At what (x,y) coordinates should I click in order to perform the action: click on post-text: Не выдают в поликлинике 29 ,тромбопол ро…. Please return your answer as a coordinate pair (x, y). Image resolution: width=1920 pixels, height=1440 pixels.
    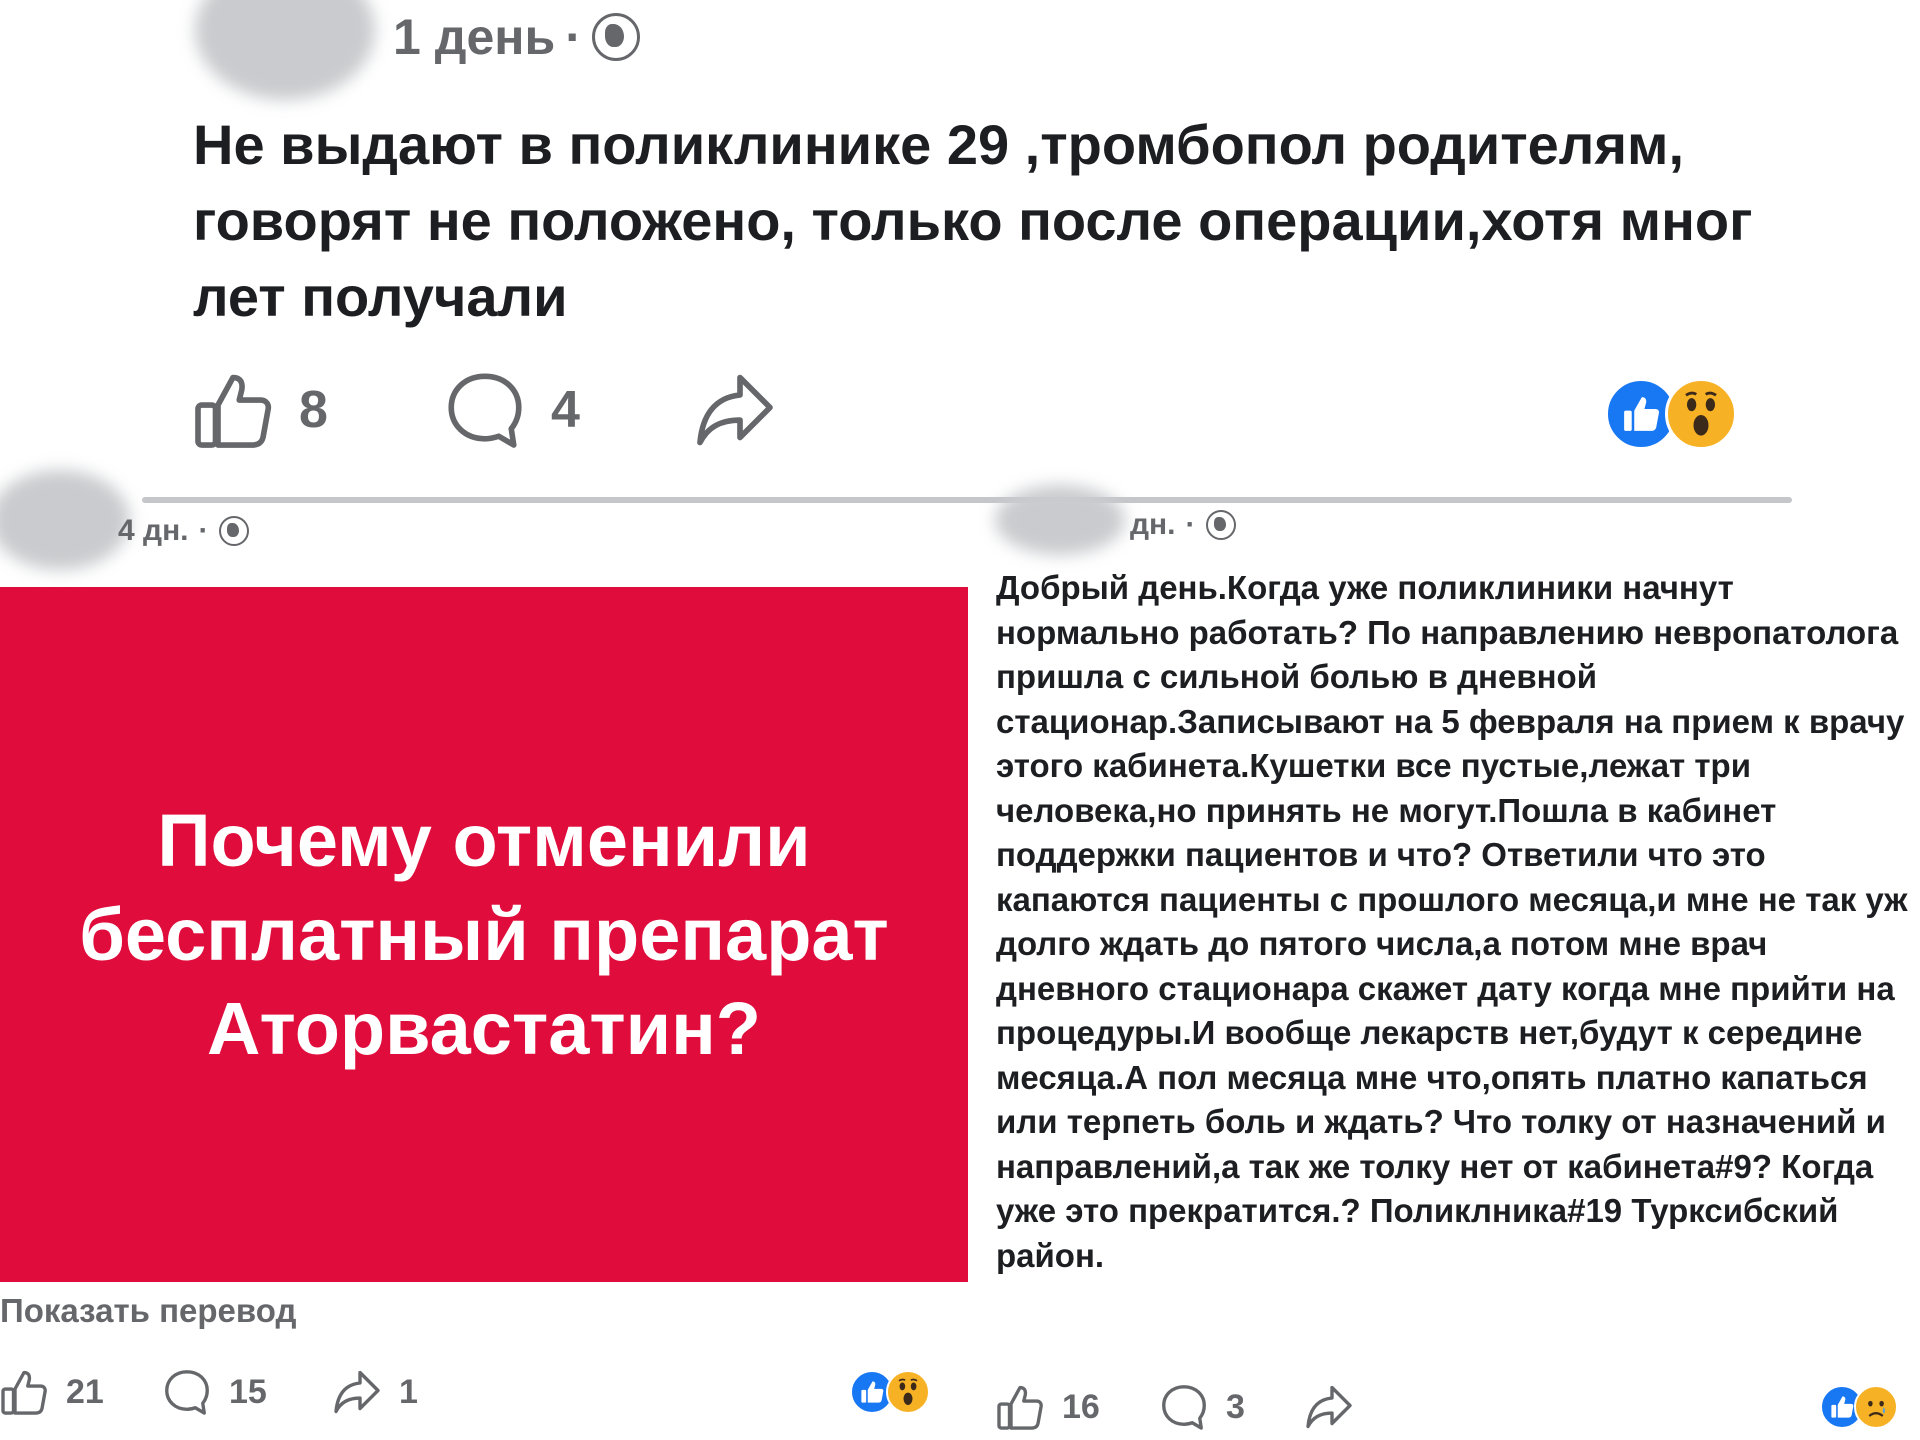
    Looking at the image, I should click on (973, 220).